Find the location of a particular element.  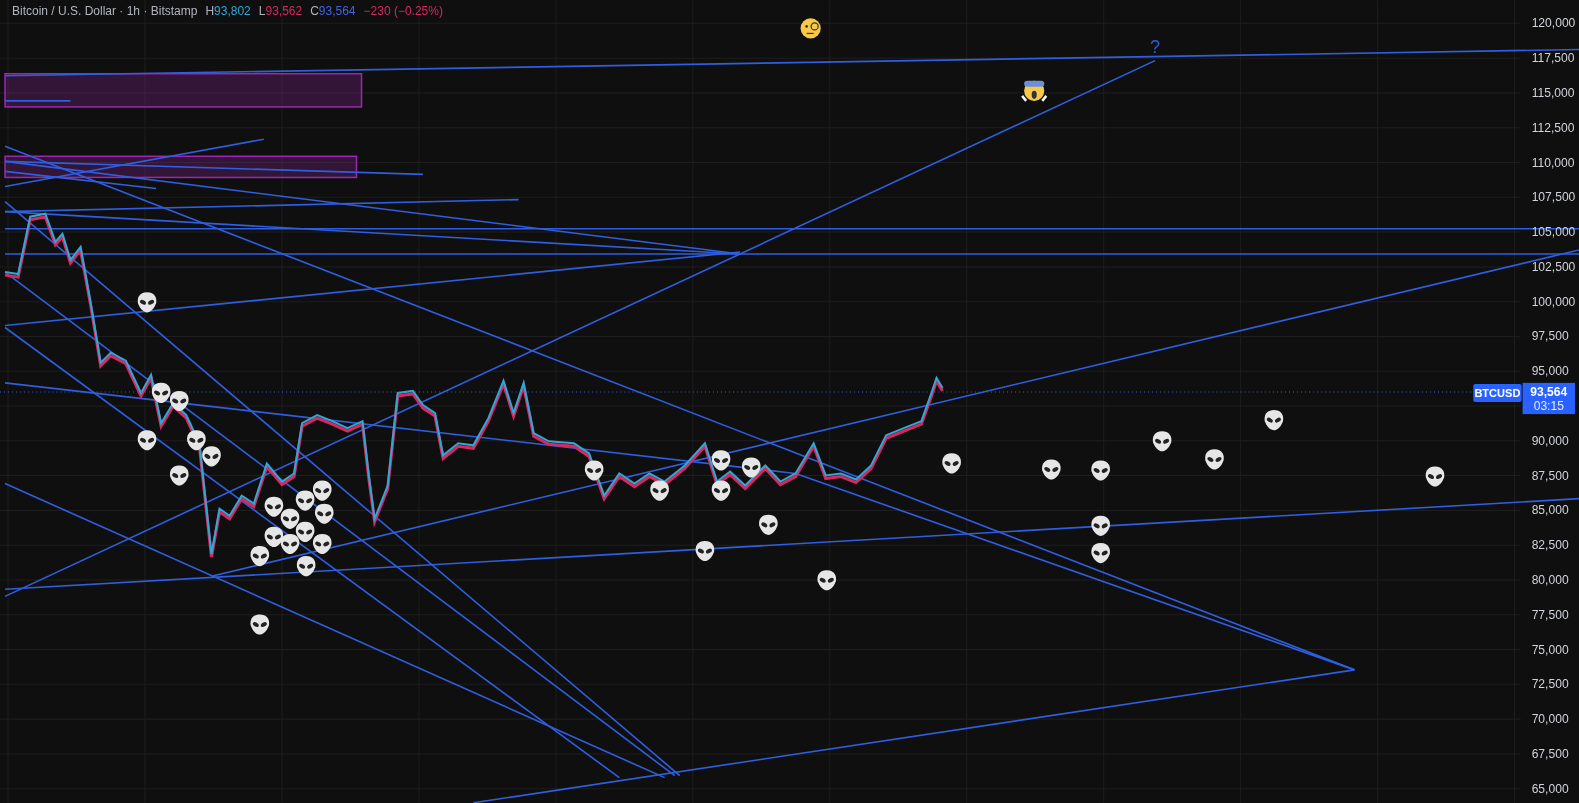

symbol-tag: BTCUSD is located at coordinates (1497, 392).